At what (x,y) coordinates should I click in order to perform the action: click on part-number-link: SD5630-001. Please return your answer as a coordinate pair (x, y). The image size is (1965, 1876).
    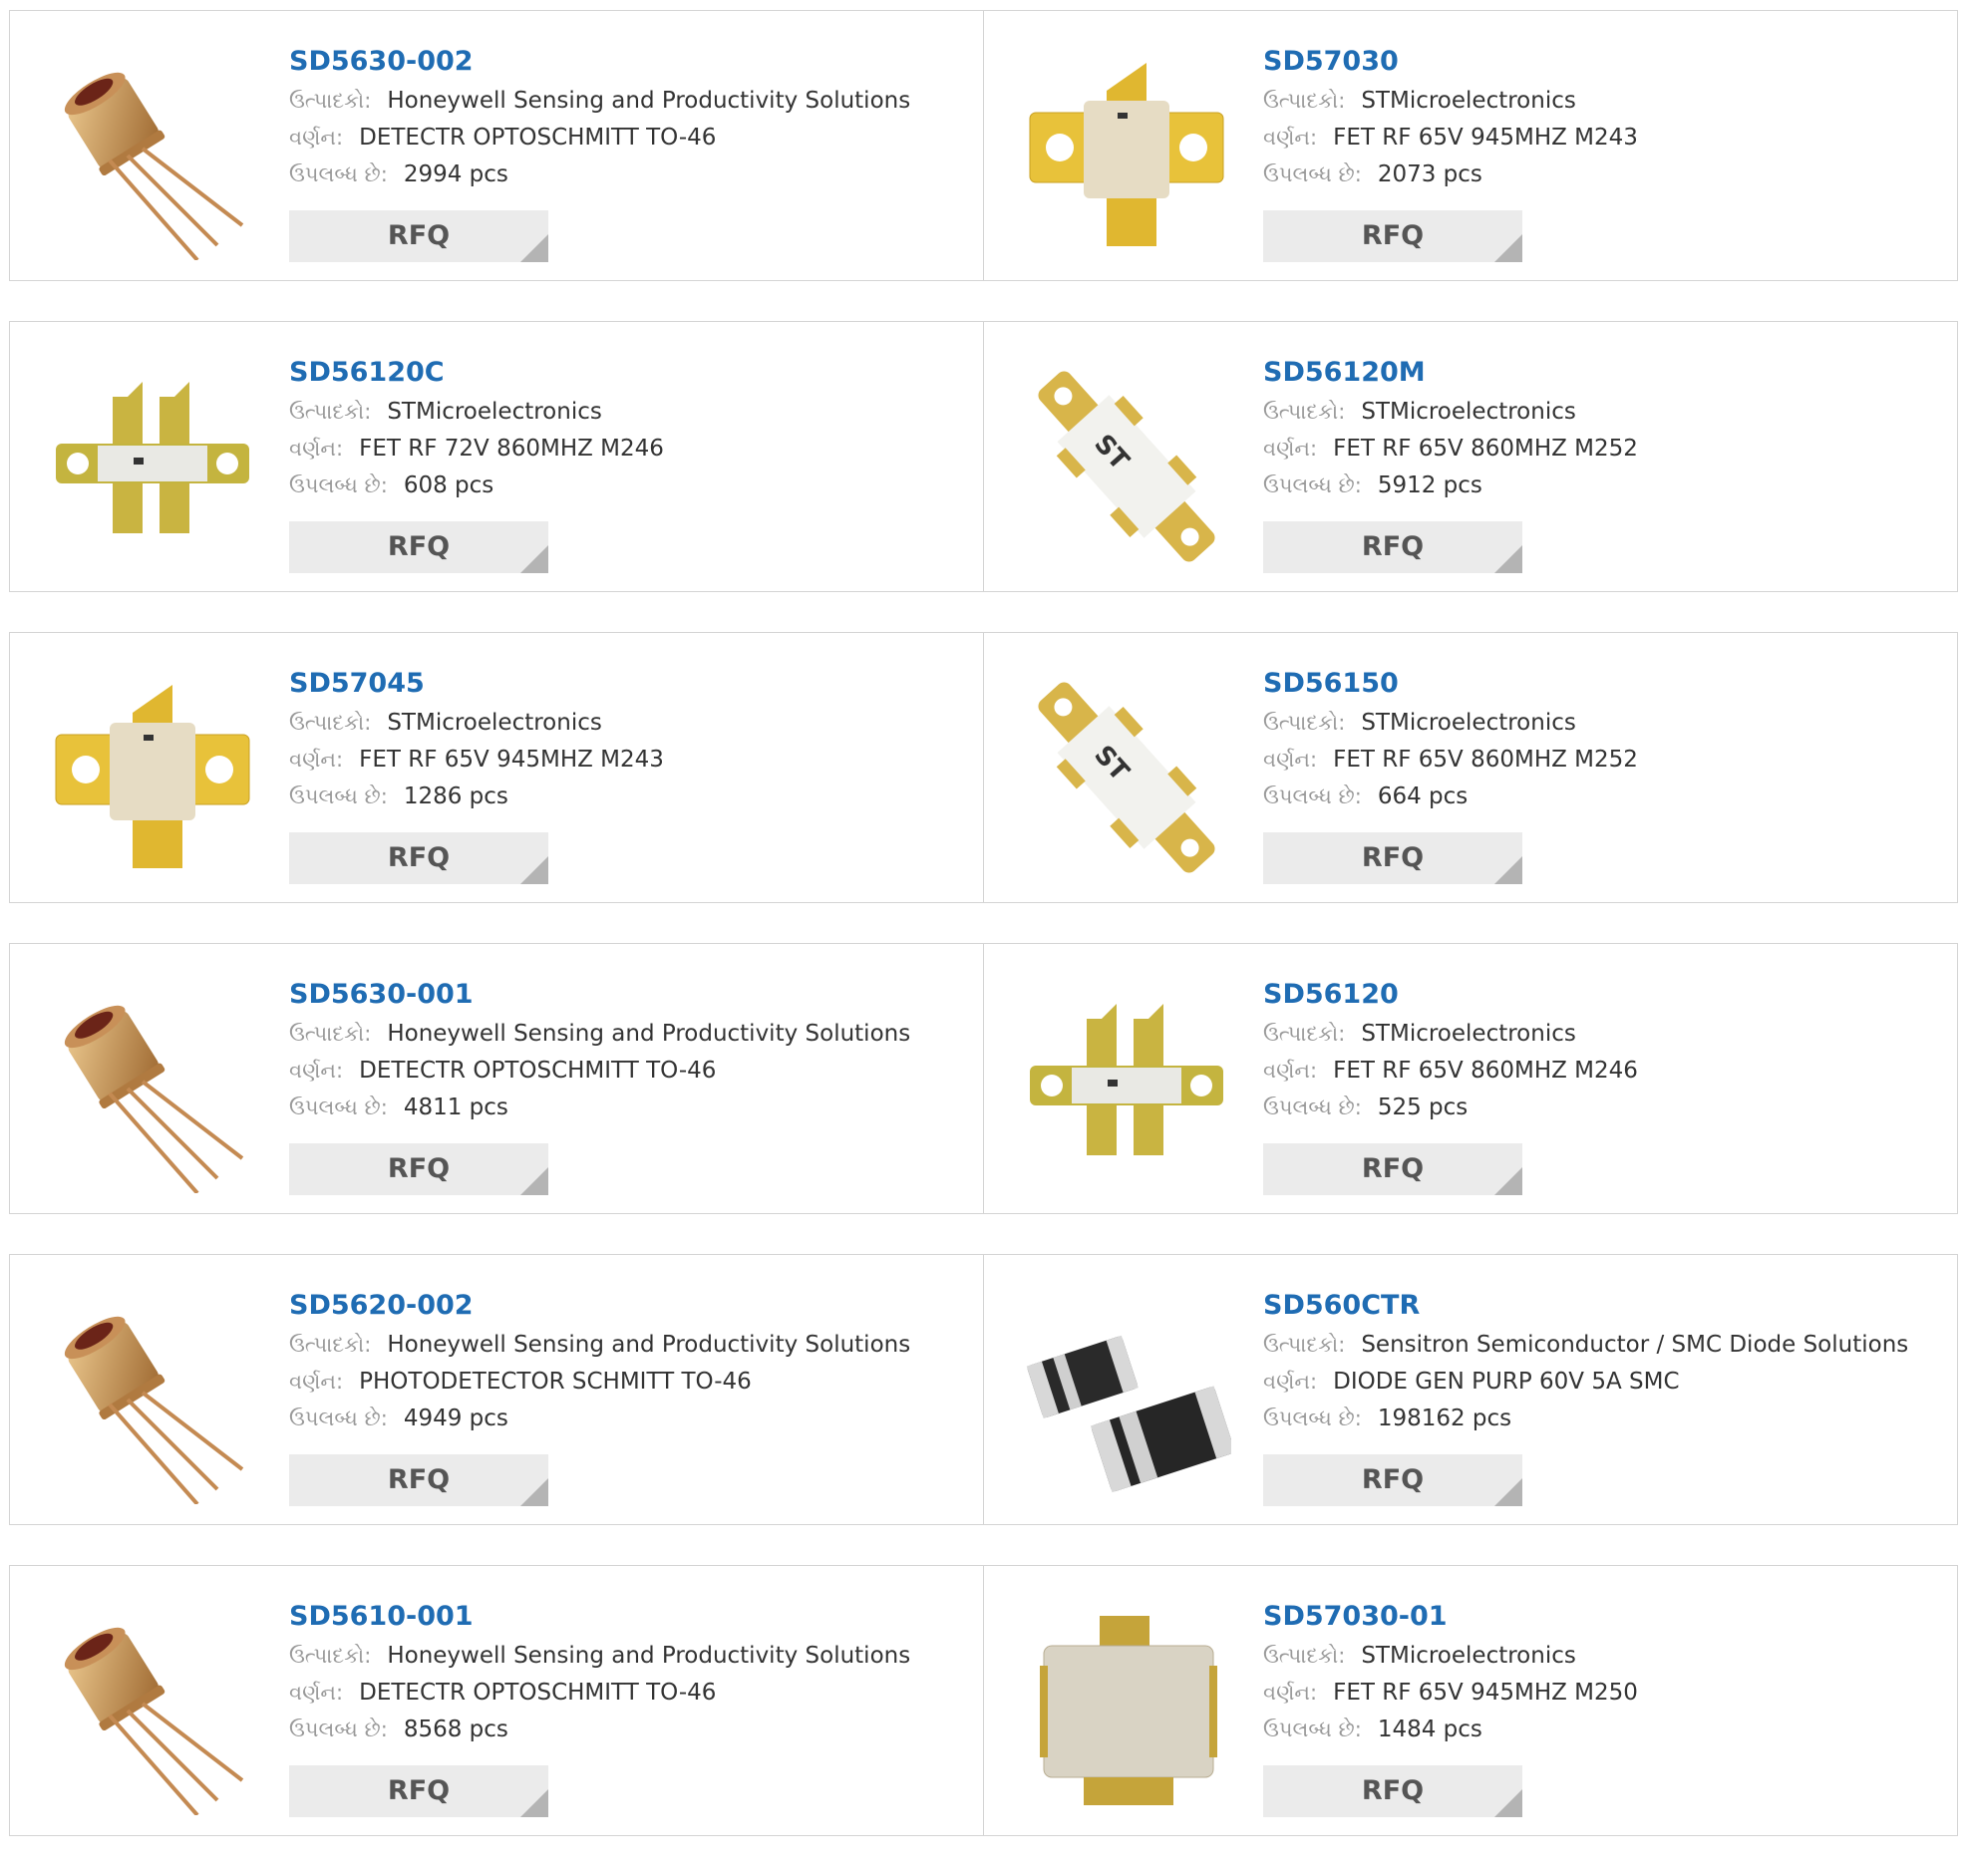
    Looking at the image, I should click on (599, 995).